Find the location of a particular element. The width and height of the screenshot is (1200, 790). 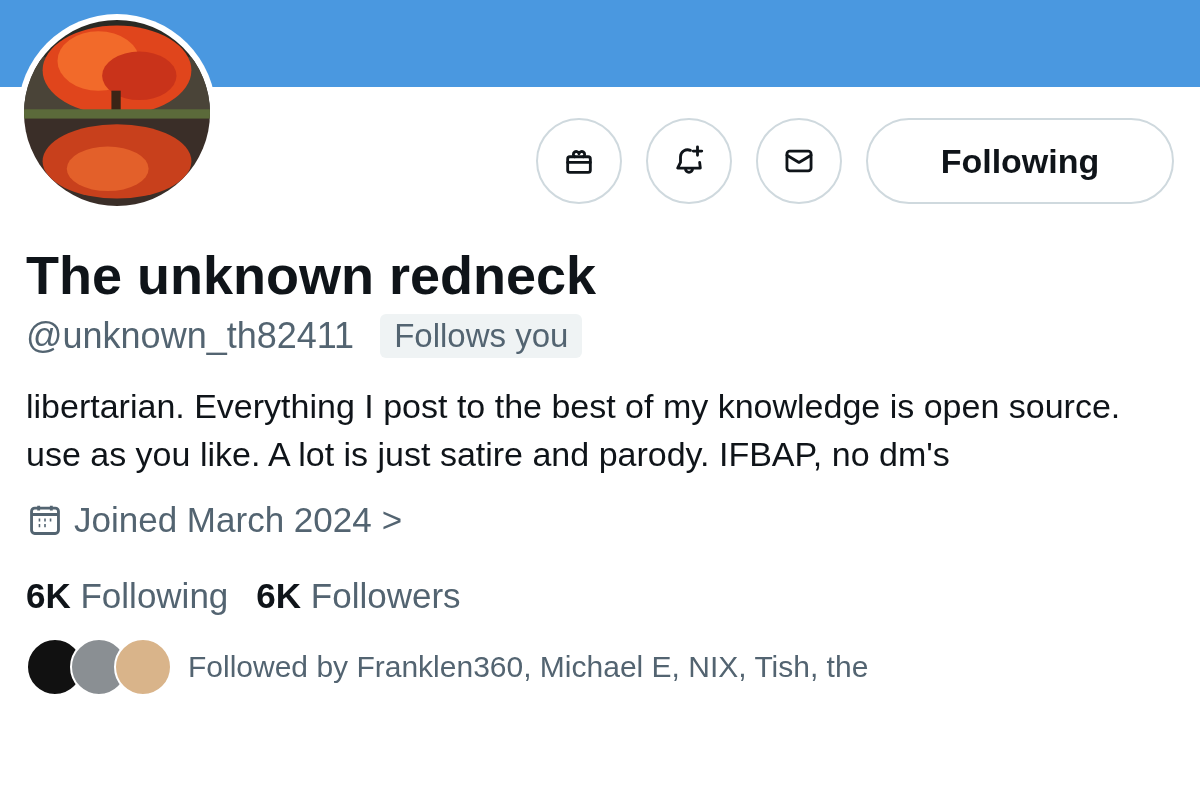

stat-link: 6K Following is located at coordinates (127, 596).